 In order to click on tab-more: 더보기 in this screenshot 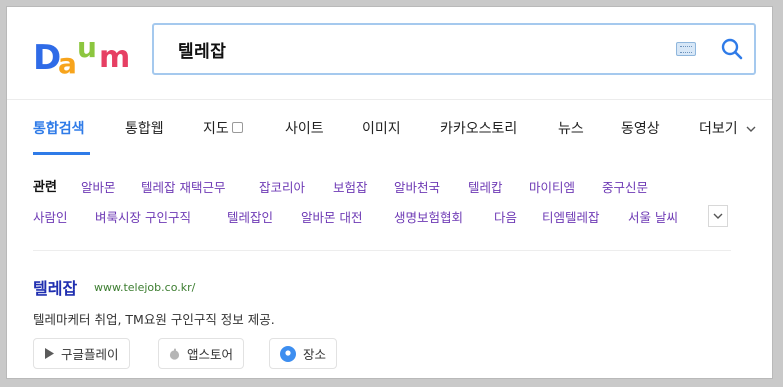, I will do `click(727, 128)`.